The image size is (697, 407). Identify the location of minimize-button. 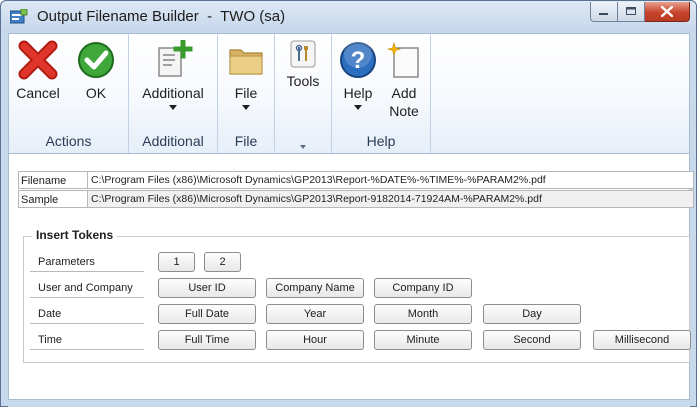
(604, 12).